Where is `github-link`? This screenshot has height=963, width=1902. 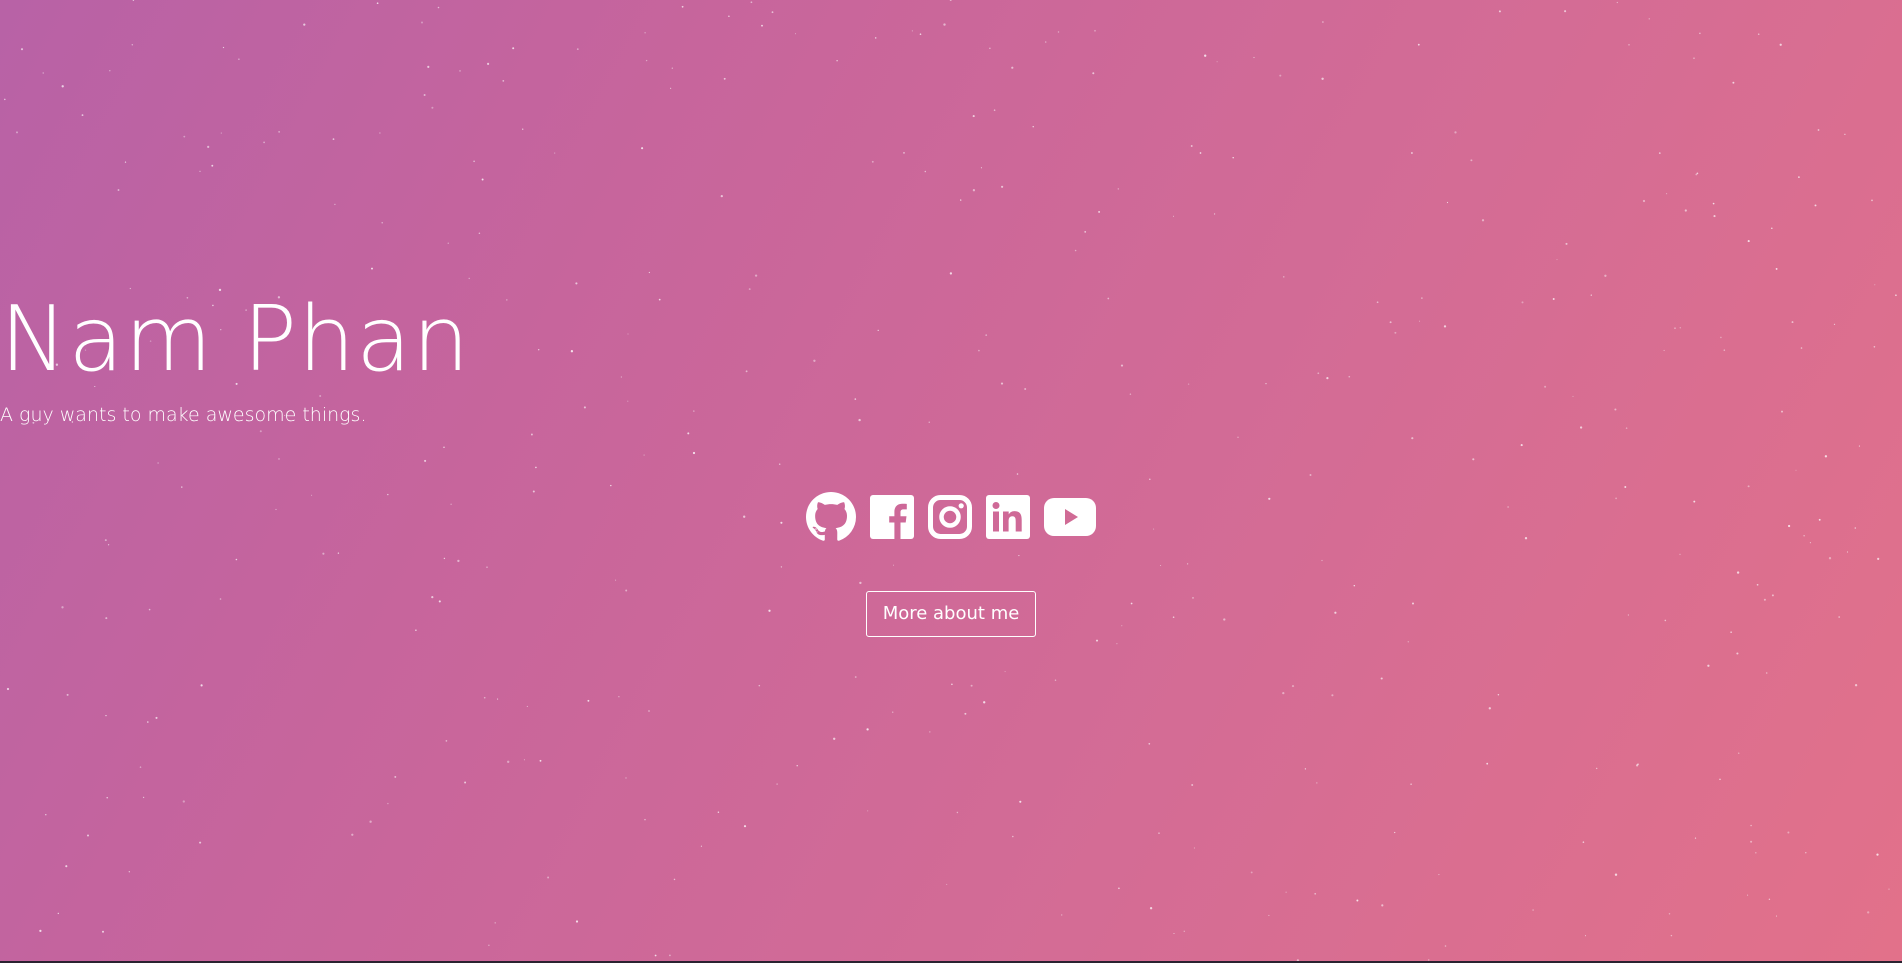 github-link is located at coordinates (831, 517).